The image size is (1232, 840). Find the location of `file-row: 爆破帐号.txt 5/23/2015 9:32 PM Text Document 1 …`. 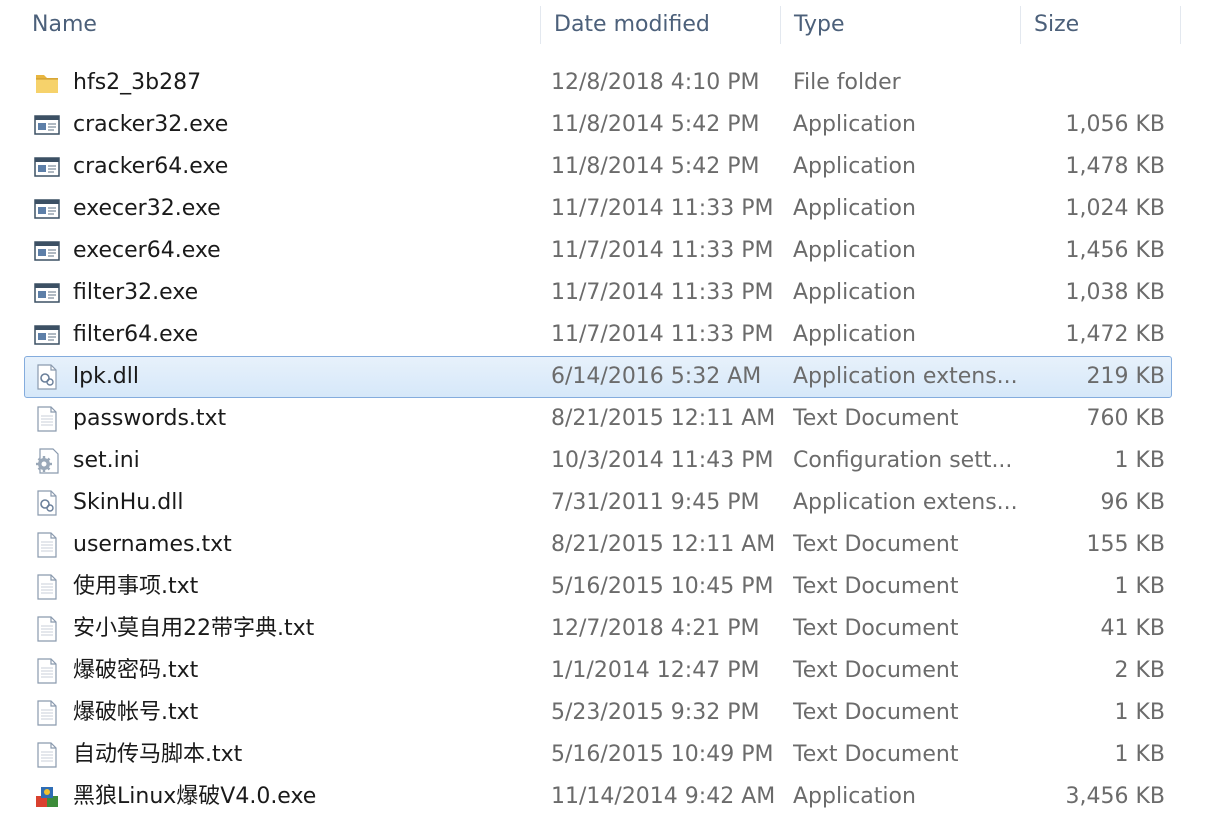

file-row: 爆破帐号.txt 5/23/2015 9:32 PM Text Document 1 … is located at coordinates (598, 713).